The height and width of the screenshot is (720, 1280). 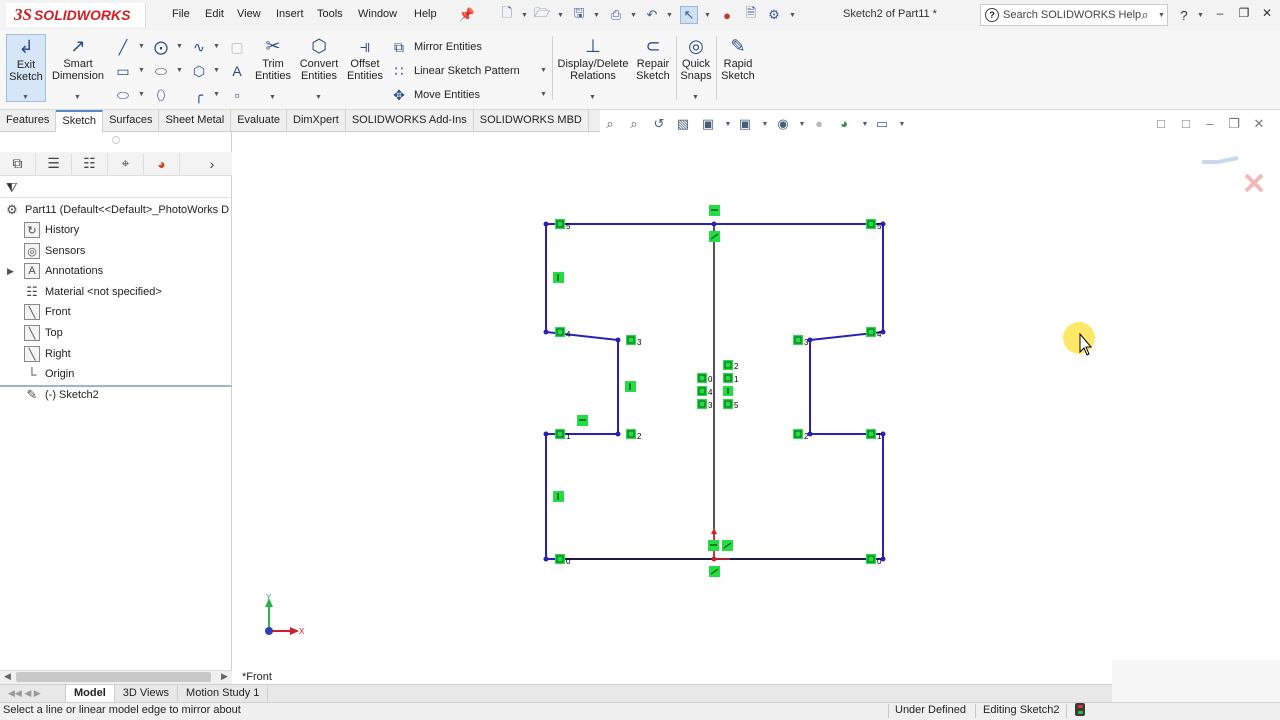 I want to click on reference-triad: Y X, so click(x=285, y=614).